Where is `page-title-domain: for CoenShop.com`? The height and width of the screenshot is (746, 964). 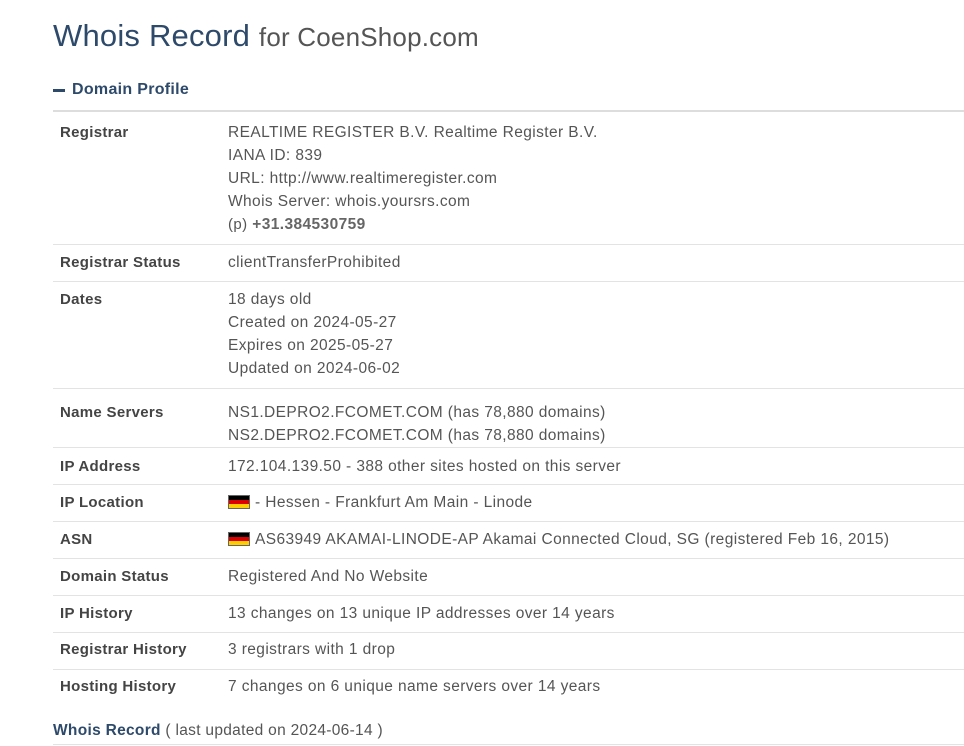
page-title-domain: for CoenShop.com is located at coordinates (368, 37).